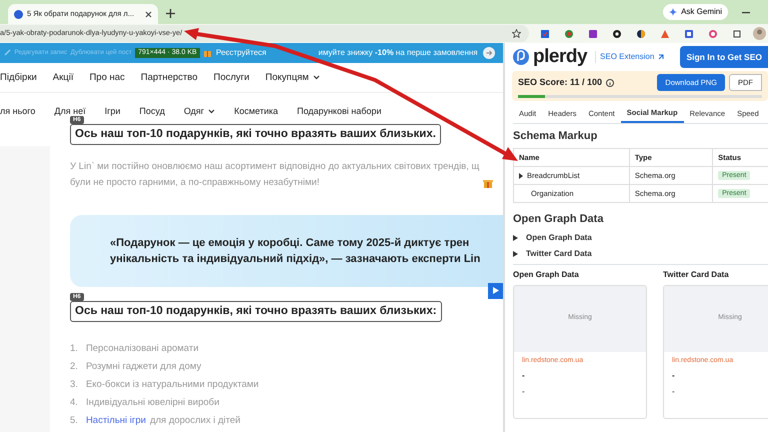 The width and height of the screenshot is (768, 432). I want to click on score-label: SEO Score: 11 / 100, so click(560, 82).